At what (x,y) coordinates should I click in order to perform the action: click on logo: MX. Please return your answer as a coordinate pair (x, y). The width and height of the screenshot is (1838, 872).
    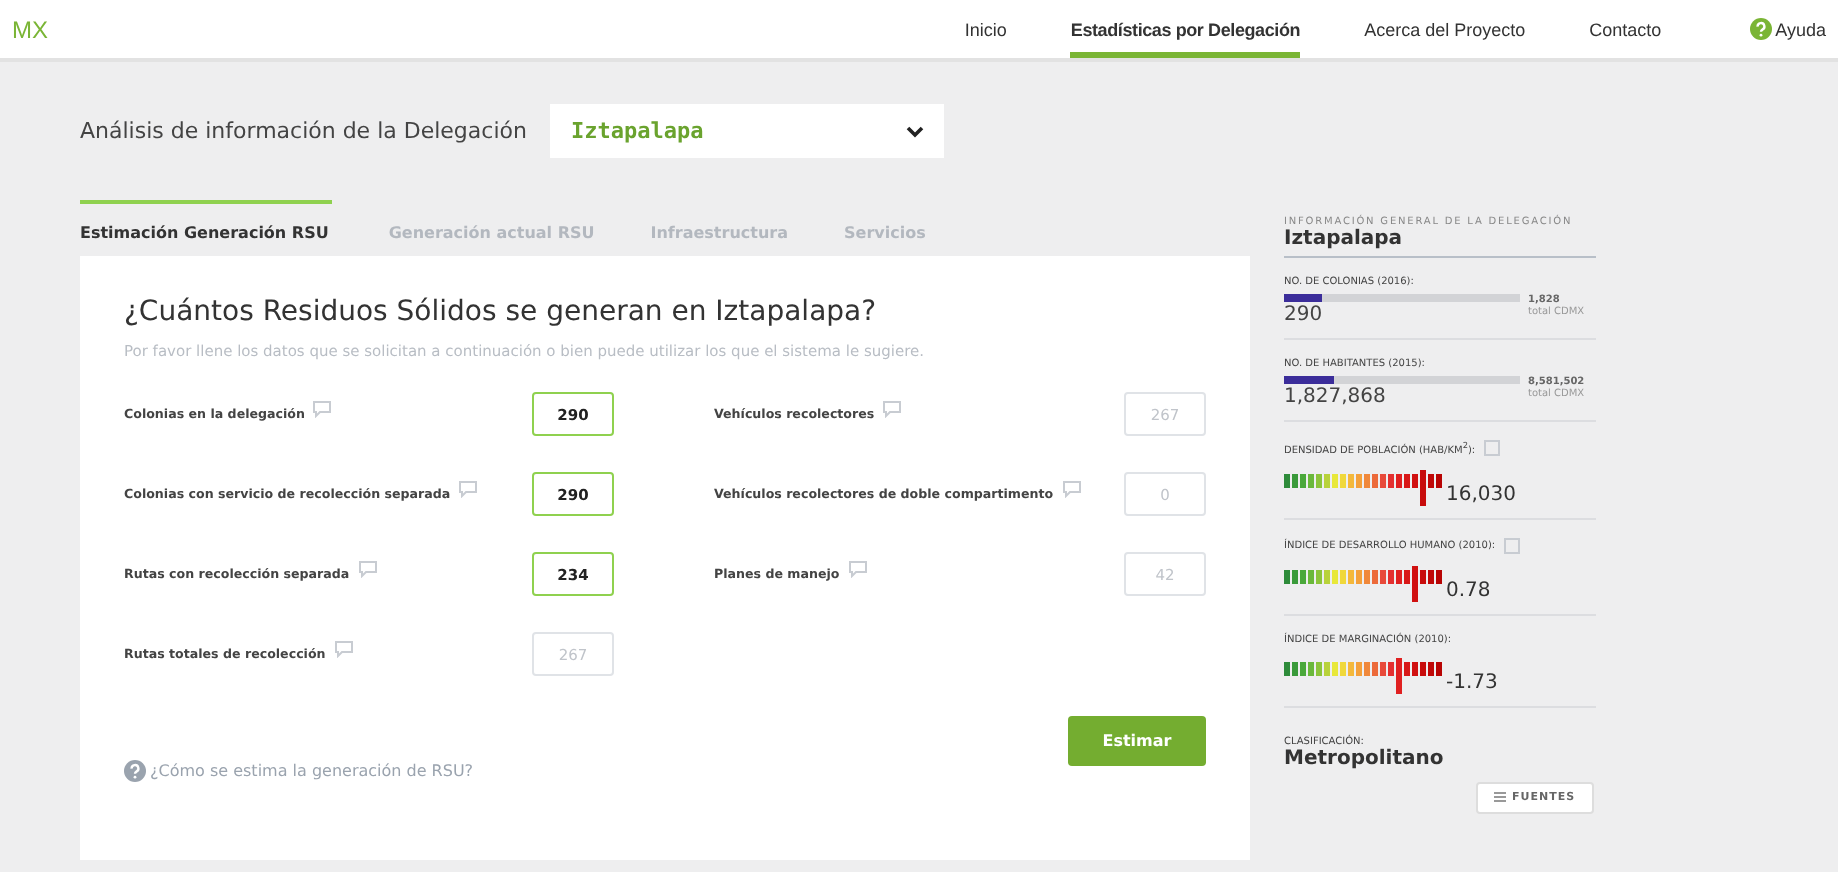
    Looking at the image, I should click on (30, 29).